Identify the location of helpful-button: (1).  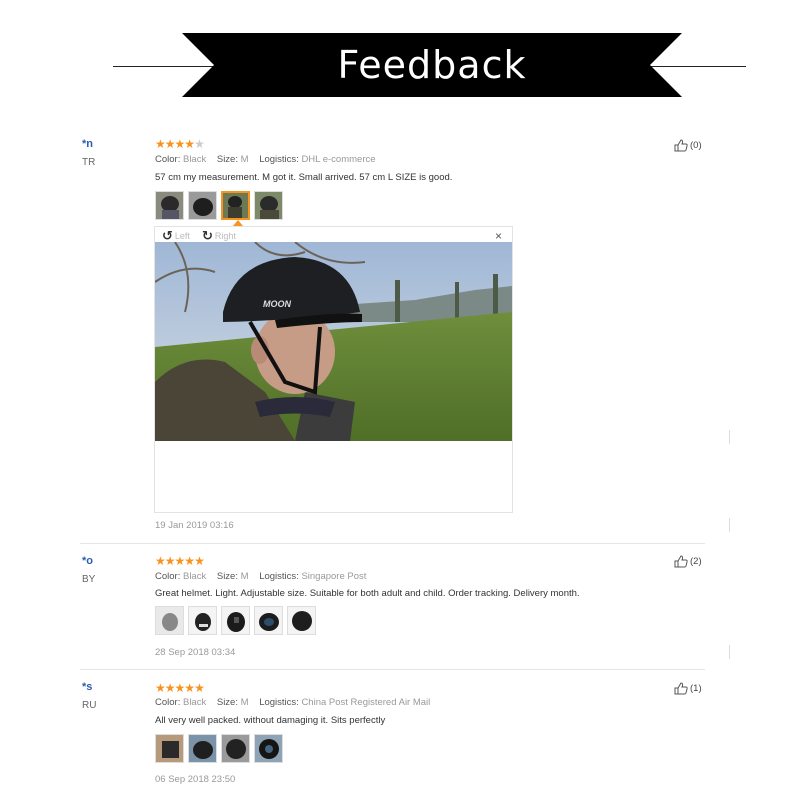
(688, 688).